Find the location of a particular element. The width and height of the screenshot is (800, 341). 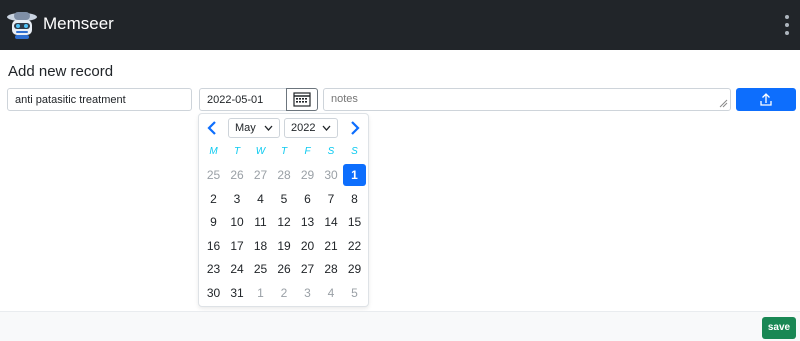

year-select: 2022 is located at coordinates (311, 128).